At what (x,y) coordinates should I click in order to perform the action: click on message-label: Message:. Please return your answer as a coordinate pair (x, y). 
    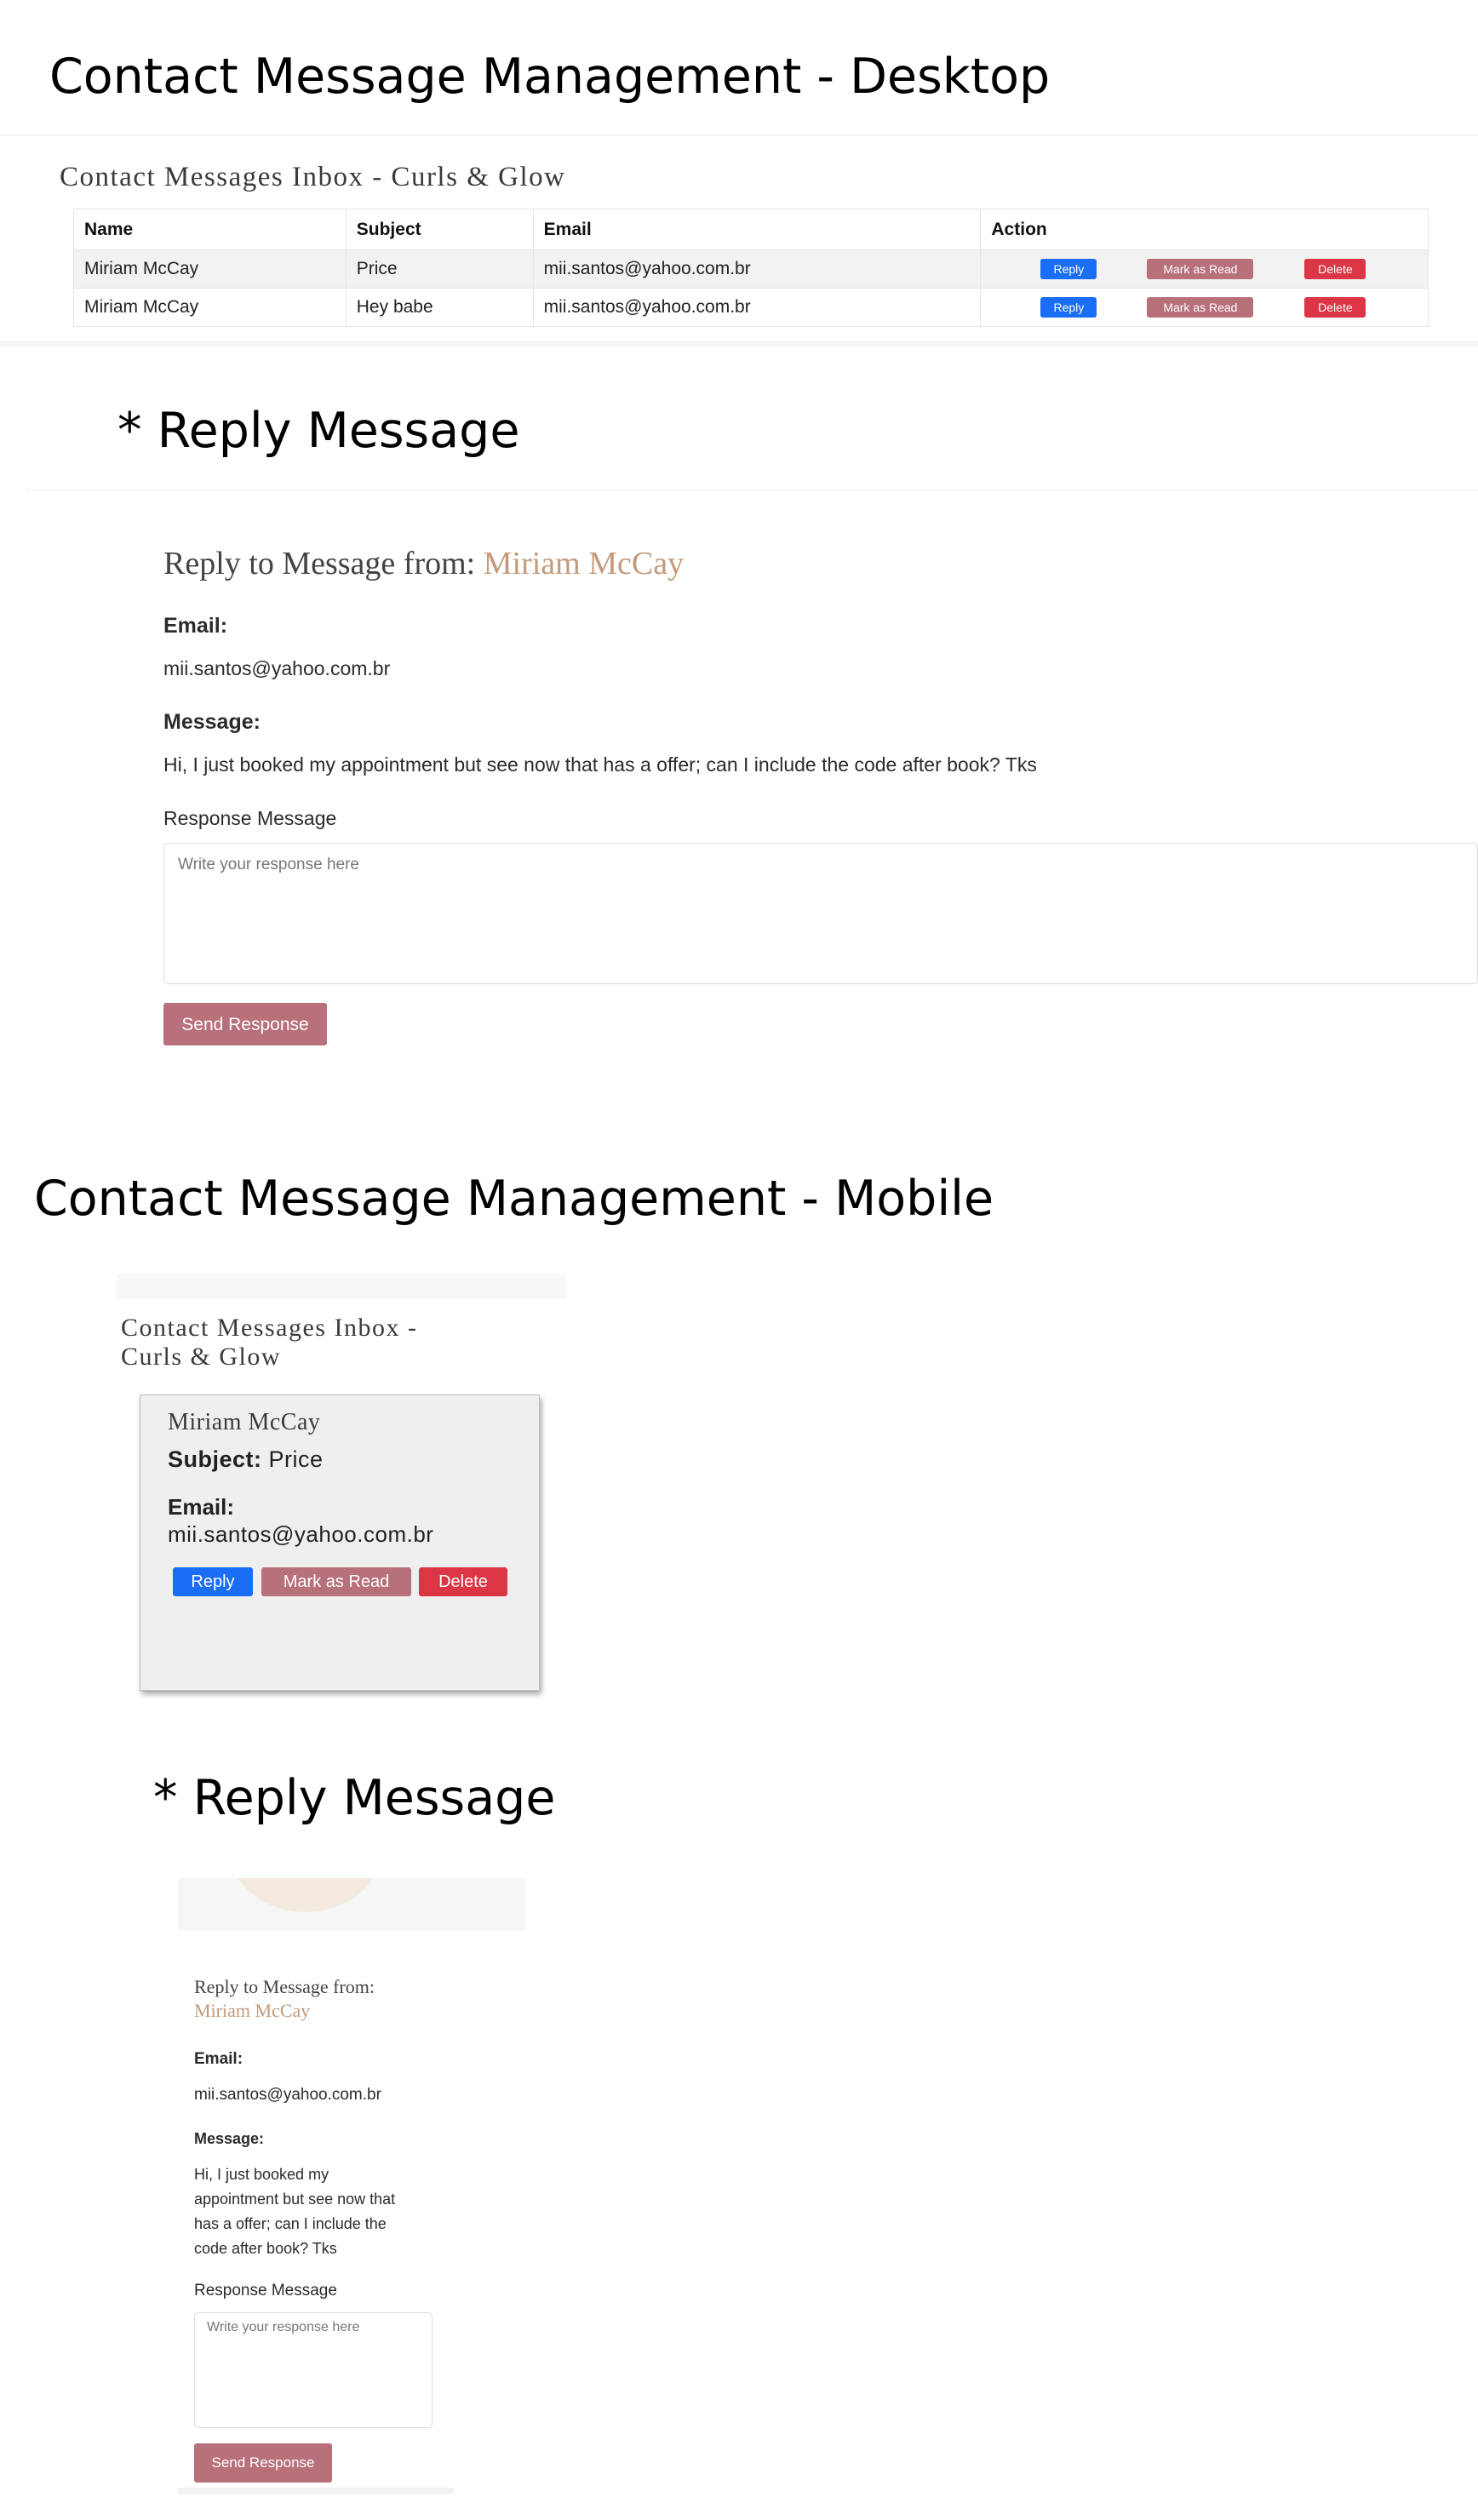
    Looking at the image, I should click on (212, 722).